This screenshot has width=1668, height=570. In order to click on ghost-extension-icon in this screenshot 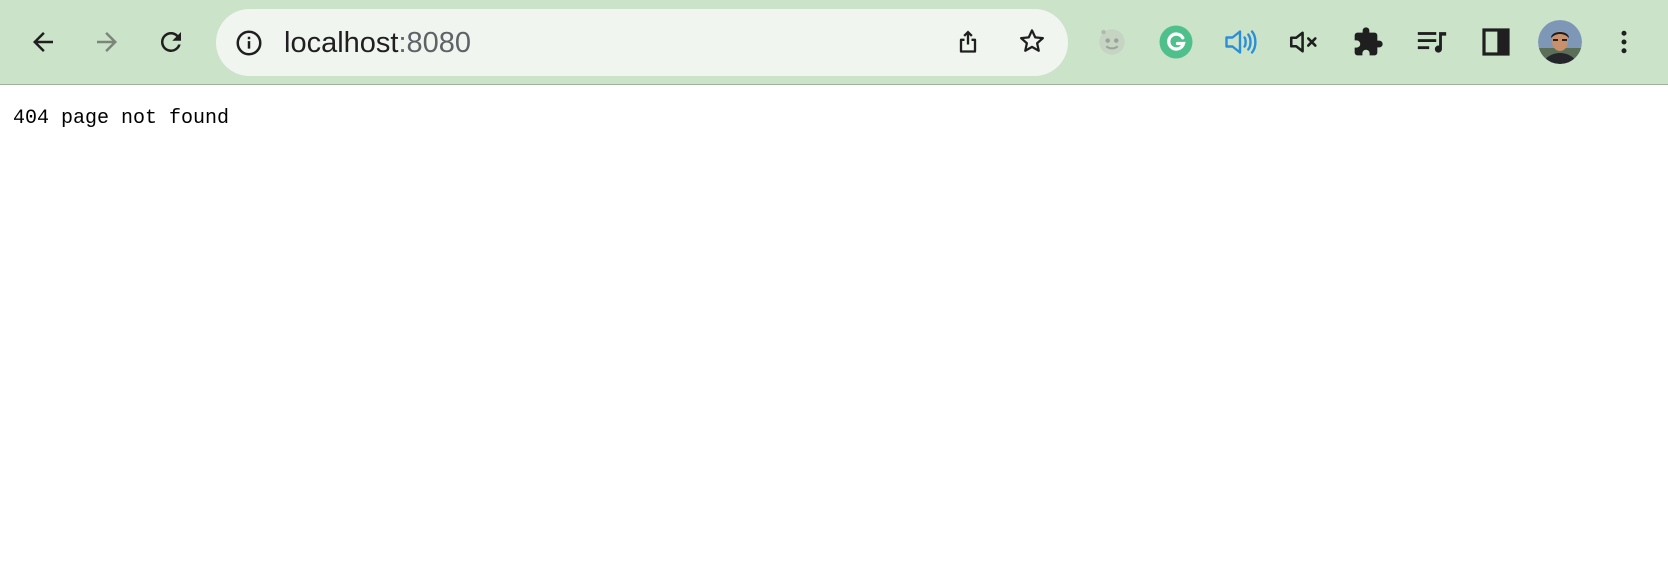, I will do `click(1112, 42)`.